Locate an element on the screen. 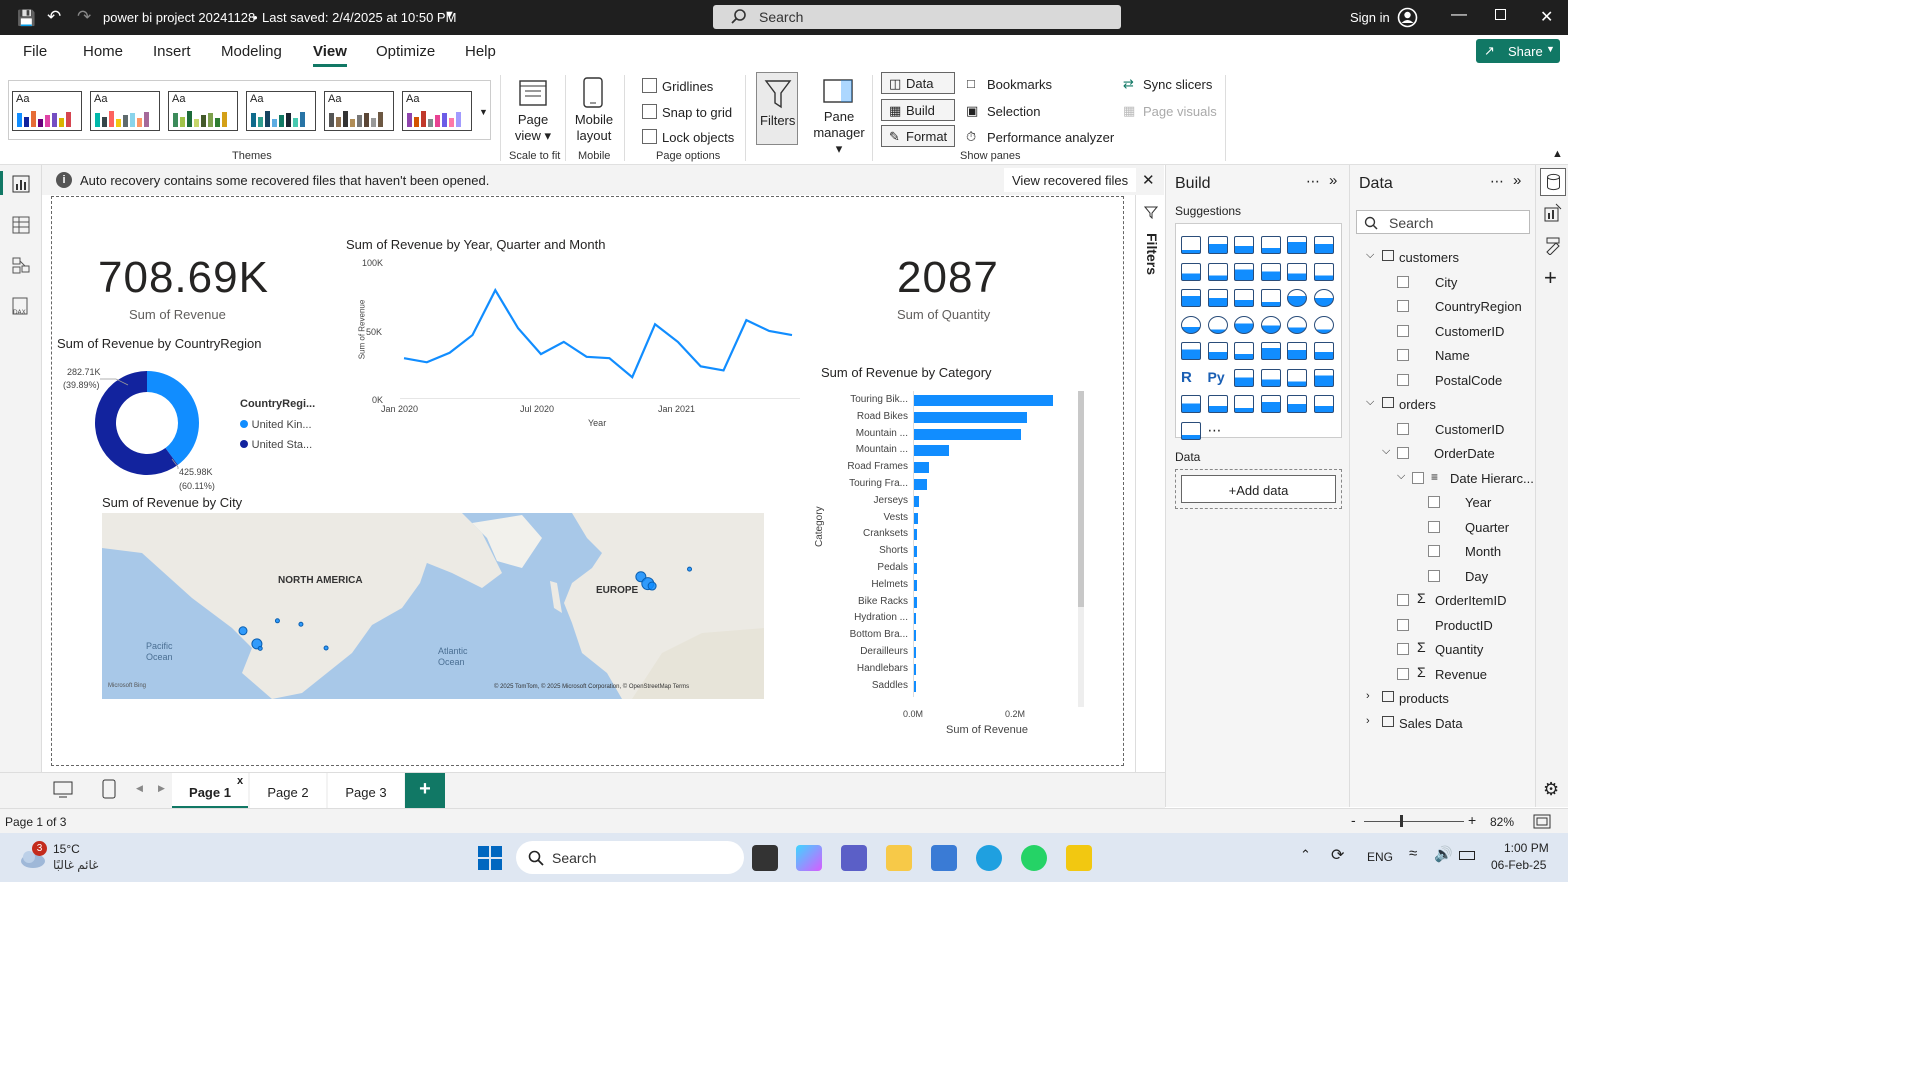 The width and height of the screenshot is (1920, 1080). menu-help: Help is located at coordinates (480, 51).